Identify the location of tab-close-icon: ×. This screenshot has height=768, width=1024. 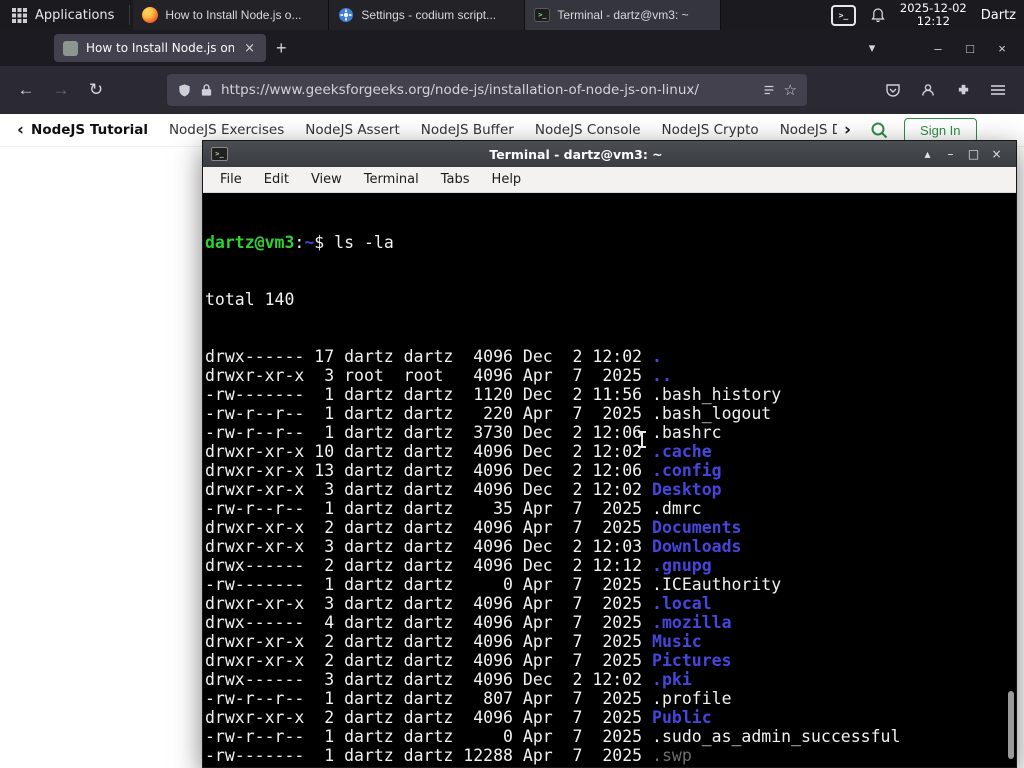
(249, 48).